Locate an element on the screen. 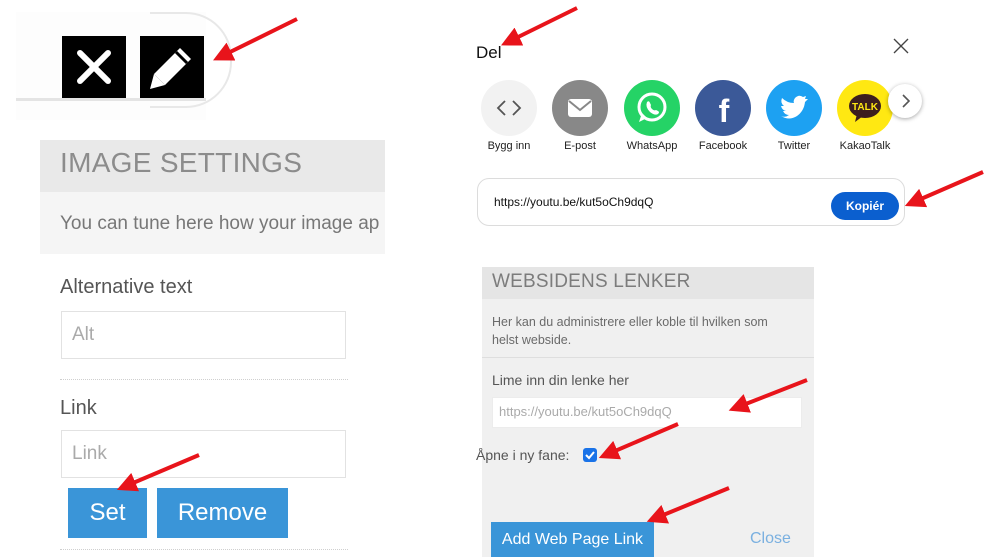  svg-text: f is located at coordinates (724, 111).